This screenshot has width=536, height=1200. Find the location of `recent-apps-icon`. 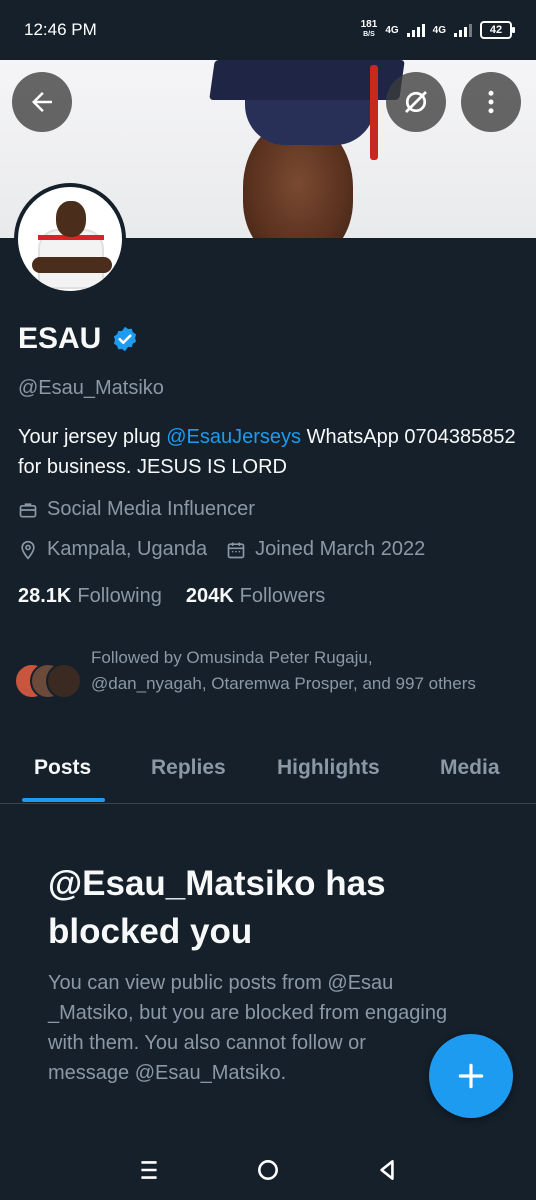

recent-apps-icon is located at coordinates (149, 1170).